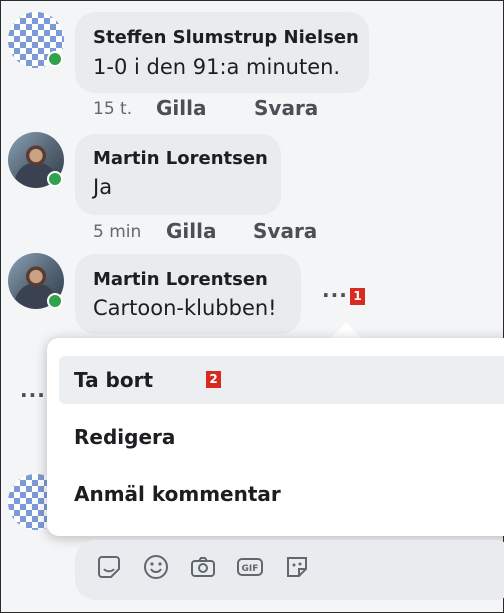  Describe the element at coordinates (357, 296) in the screenshot. I see `step-badge: 1` at that location.